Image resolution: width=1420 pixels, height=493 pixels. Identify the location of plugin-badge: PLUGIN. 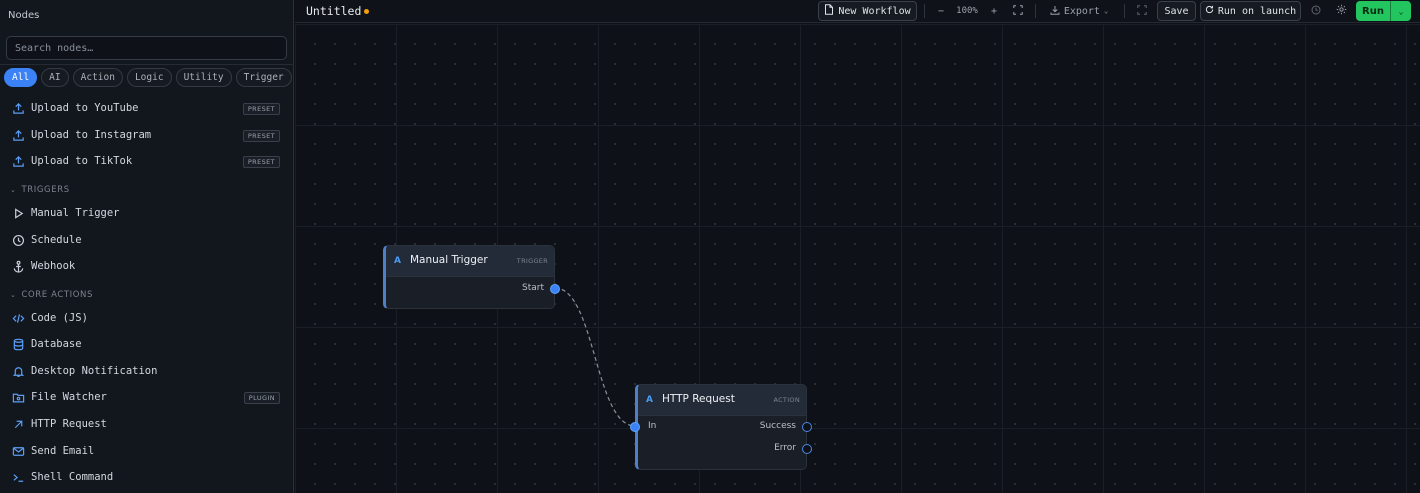
(261, 398).